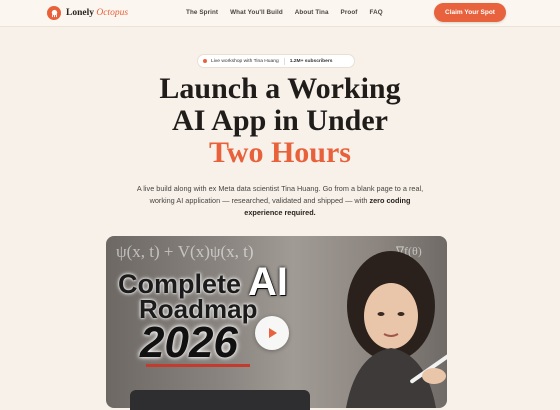  I want to click on nav-proof: Proof, so click(349, 12).